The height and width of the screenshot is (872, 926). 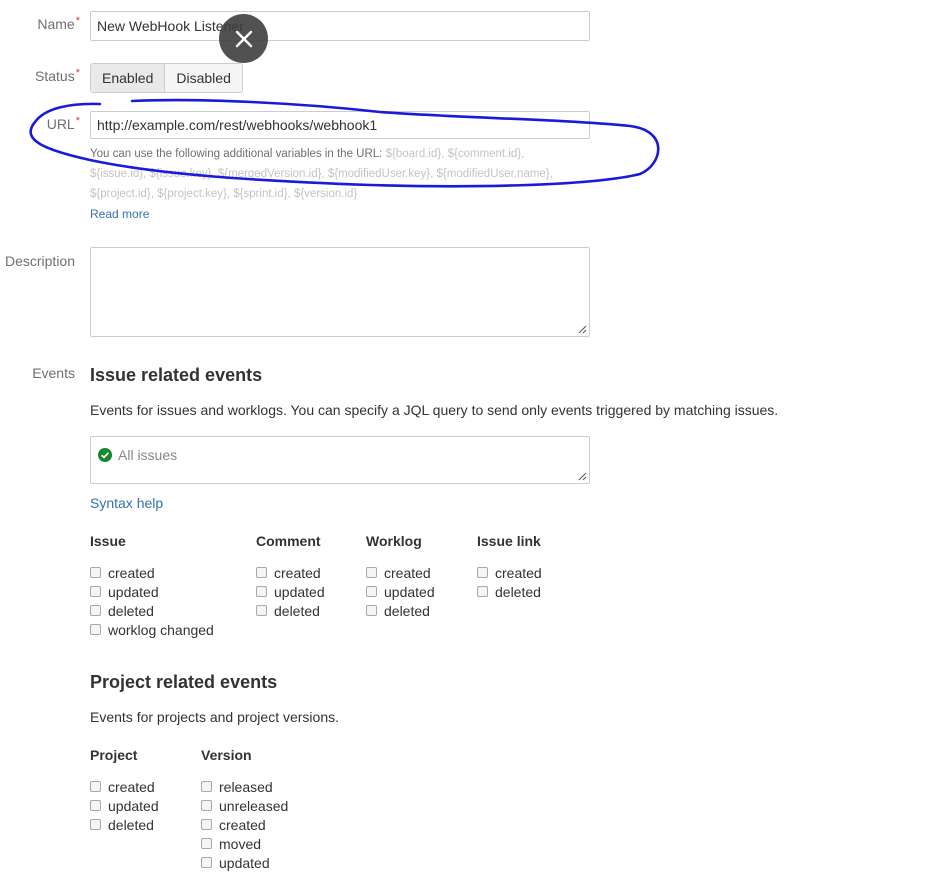 I want to click on project-column: Project created updated deleted, so click(x=124, y=790).